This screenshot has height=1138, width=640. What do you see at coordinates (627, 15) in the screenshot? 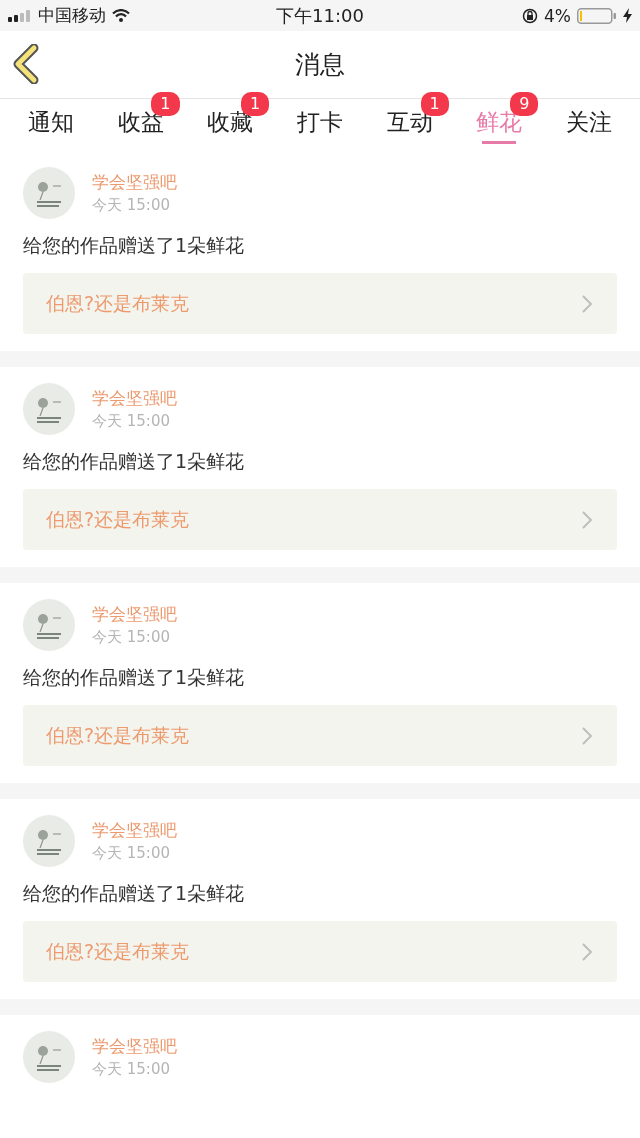
I see `charging-icon` at bounding box center [627, 15].